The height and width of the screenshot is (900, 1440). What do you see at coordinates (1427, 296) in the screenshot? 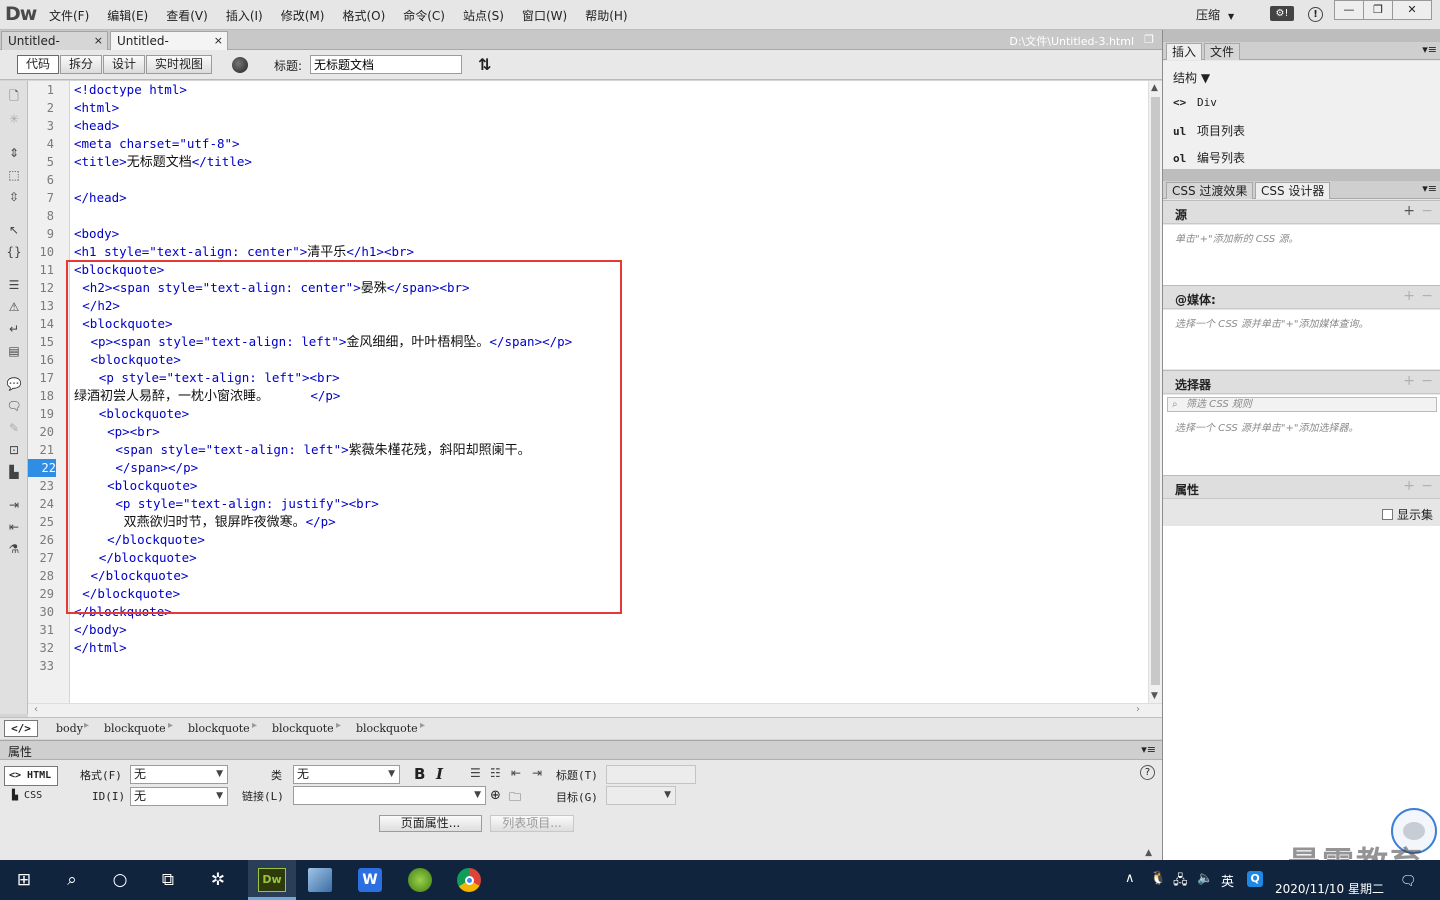
I see `remove-media-icon: −` at bounding box center [1427, 296].